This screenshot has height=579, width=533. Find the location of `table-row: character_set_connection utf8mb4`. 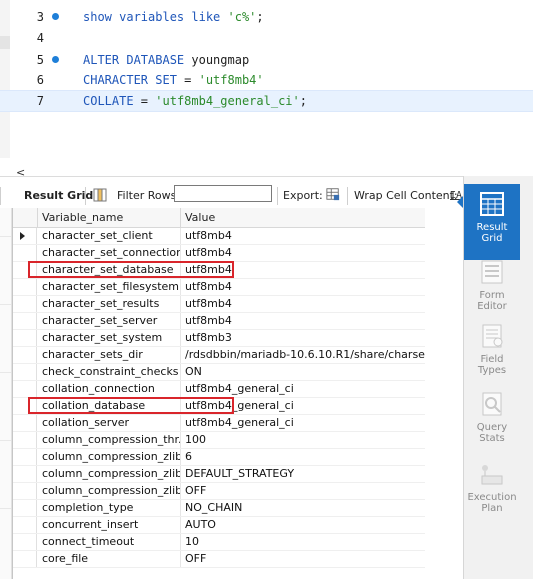

table-row: character_set_connection utf8mb4 is located at coordinates (219, 253).